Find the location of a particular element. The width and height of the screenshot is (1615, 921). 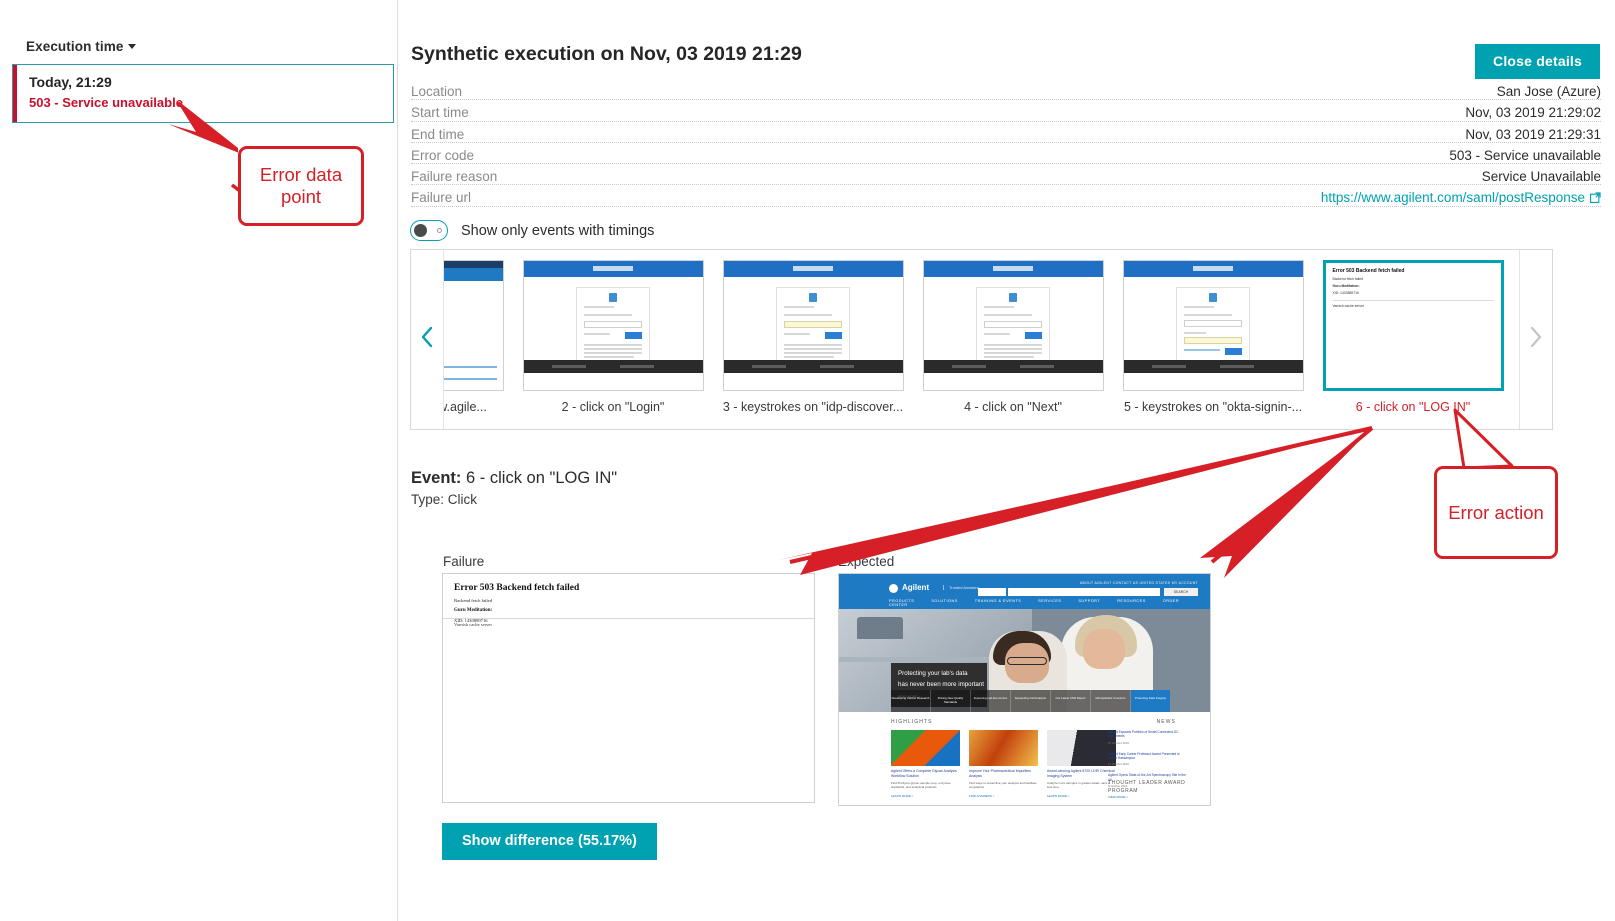

highlights-heading: HIGHLIGHTS is located at coordinates (912, 722).